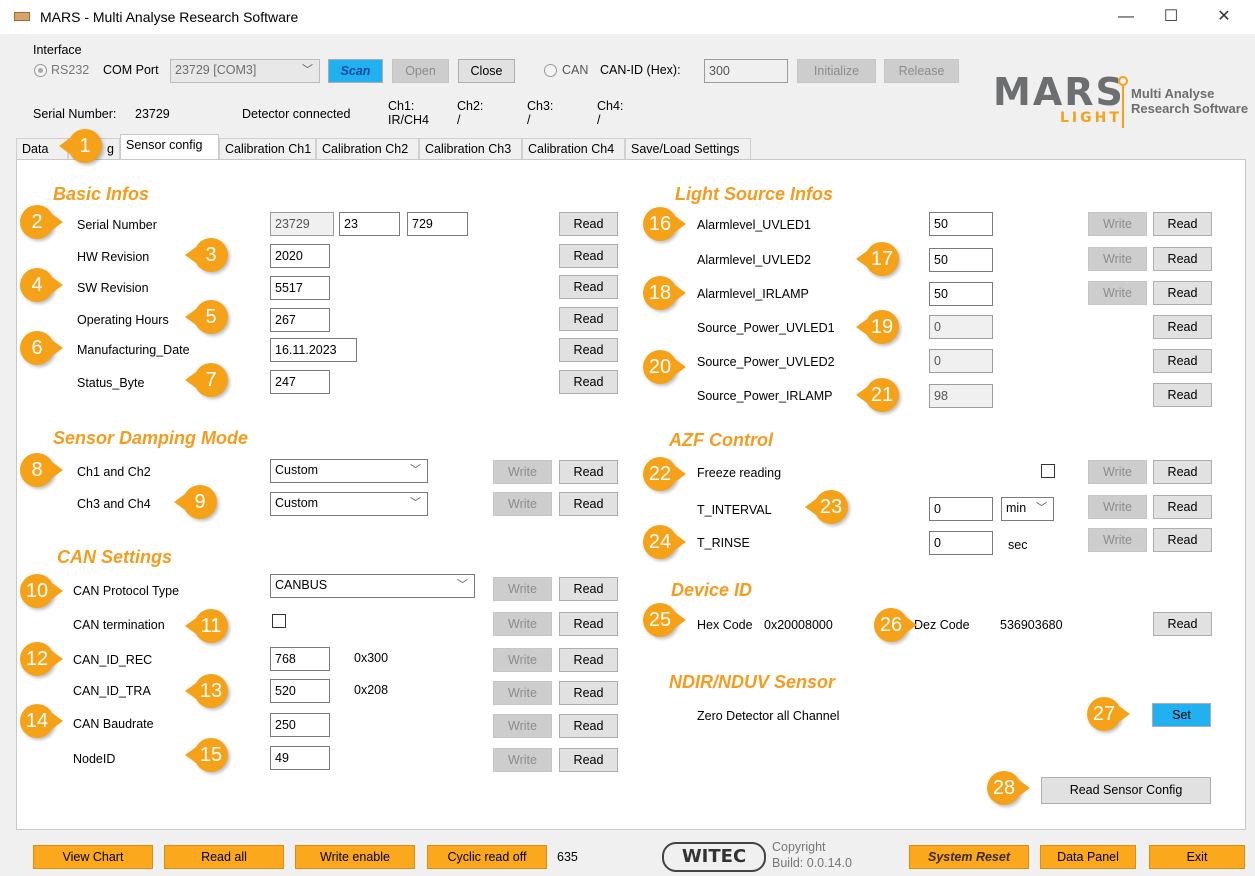 This screenshot has height=876, width=1255. What do you see at coordinates (746, 71) in the screenshot?
I see `can-id-input: 300` at bounding box center [746, 71].